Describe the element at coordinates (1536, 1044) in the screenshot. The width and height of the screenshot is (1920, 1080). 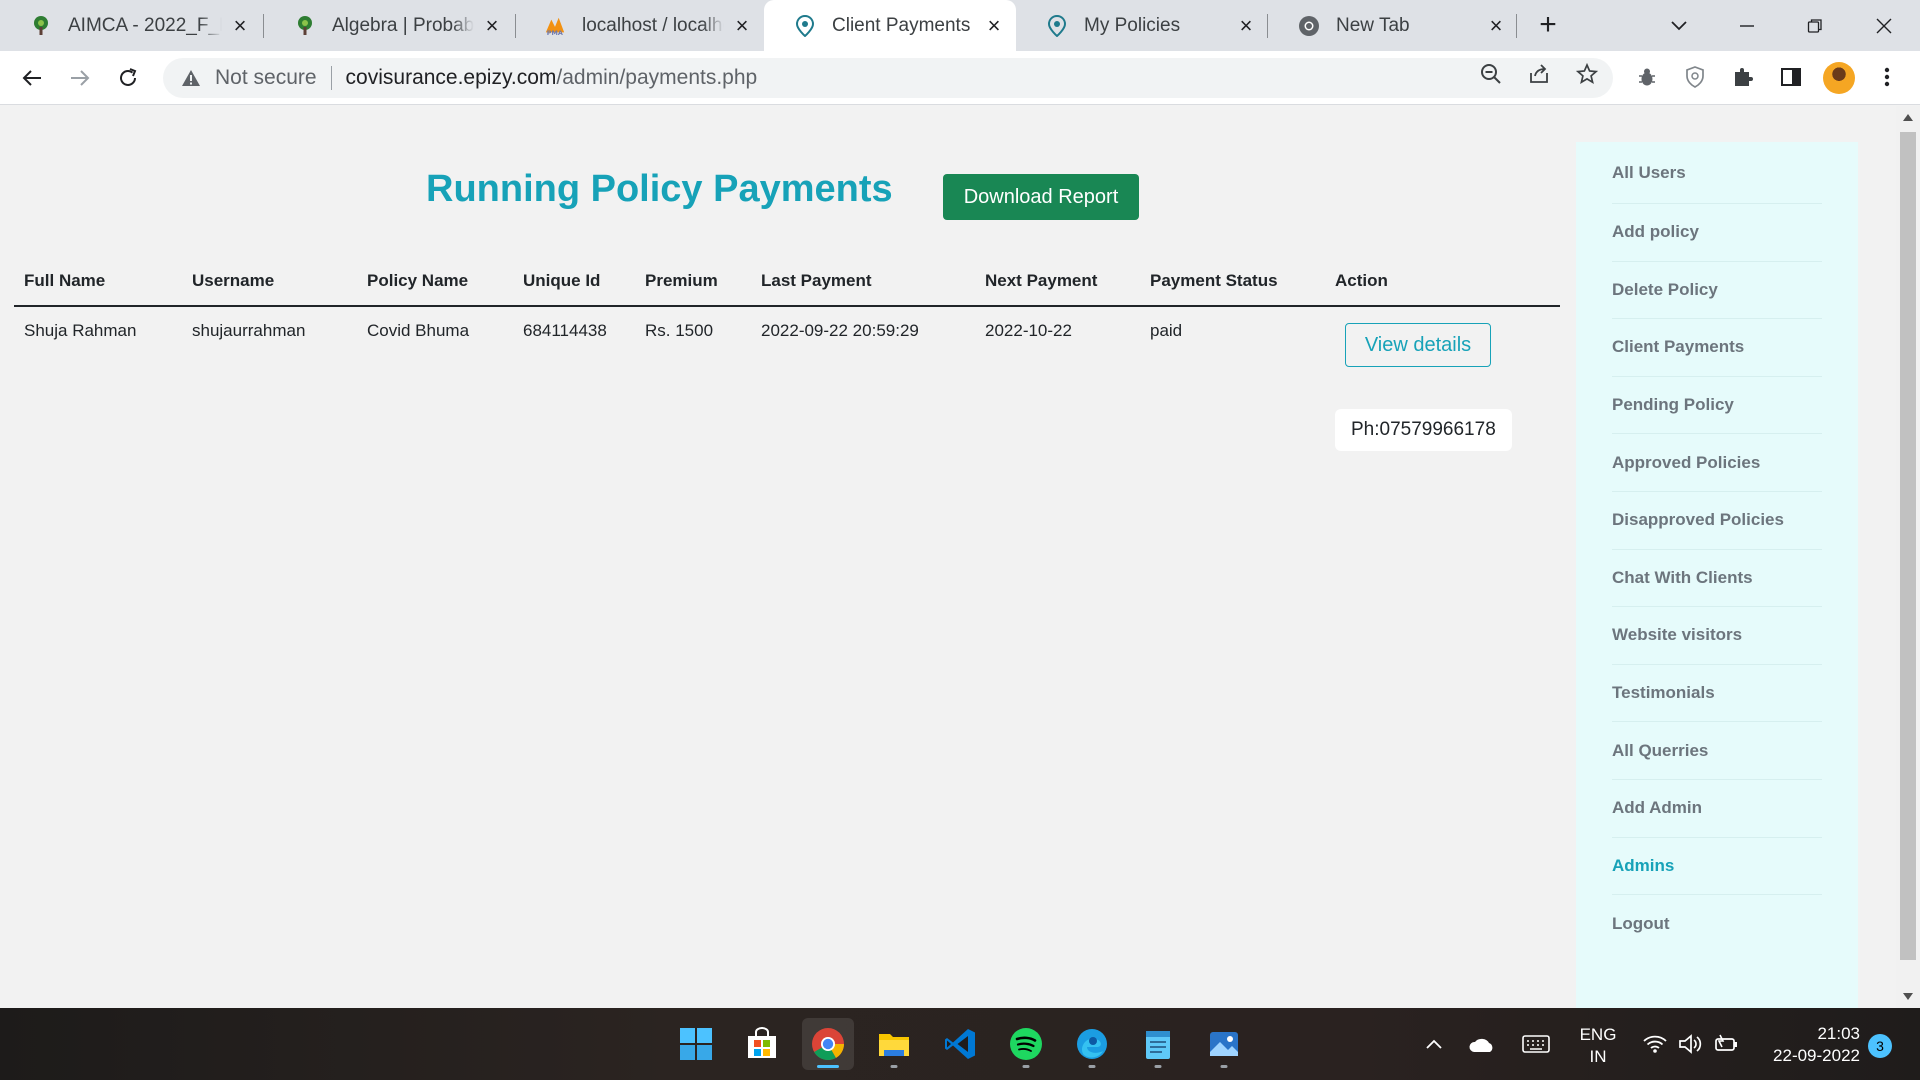
I see `touch-keyboard-icon` at that location.